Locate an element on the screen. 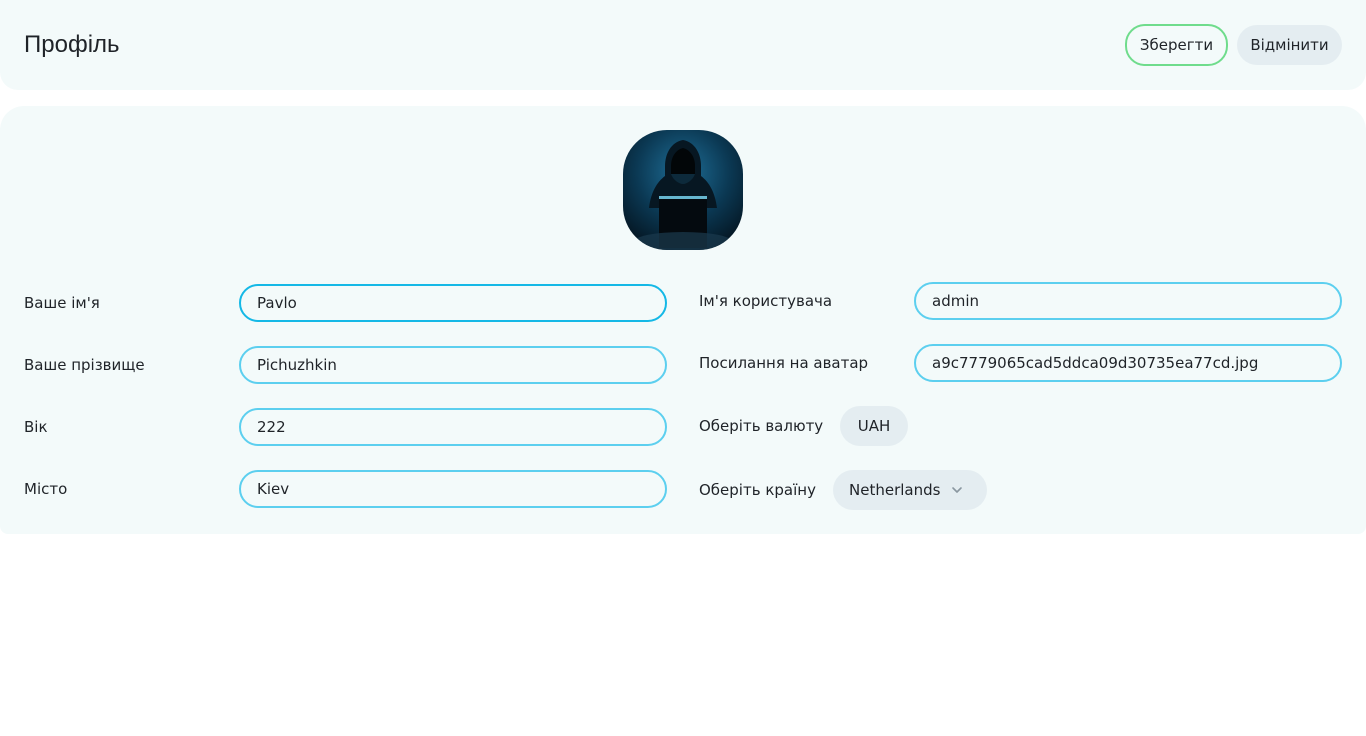 Image resolution: width=1366 pixels, height=736 pixels. avatar is located at coordinates (683, 190).